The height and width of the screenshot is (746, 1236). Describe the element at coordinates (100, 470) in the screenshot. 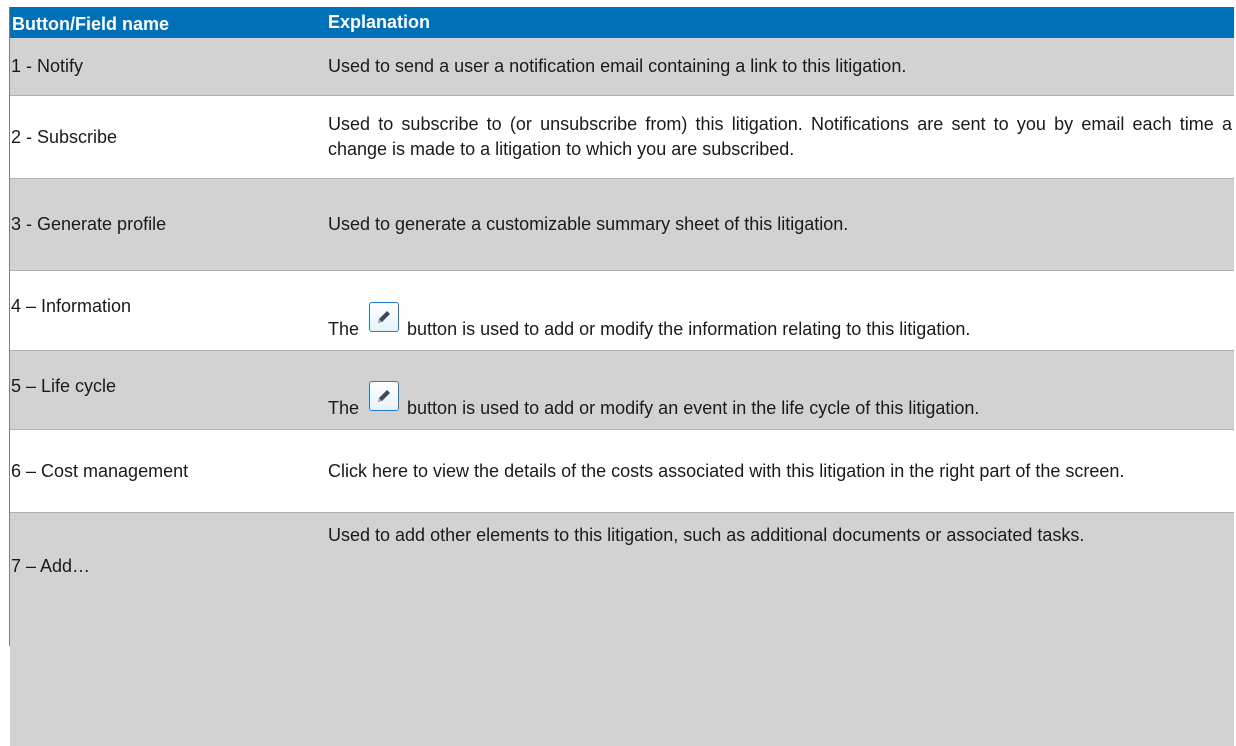

I see `row-name: 6 – Cost management` at that location.